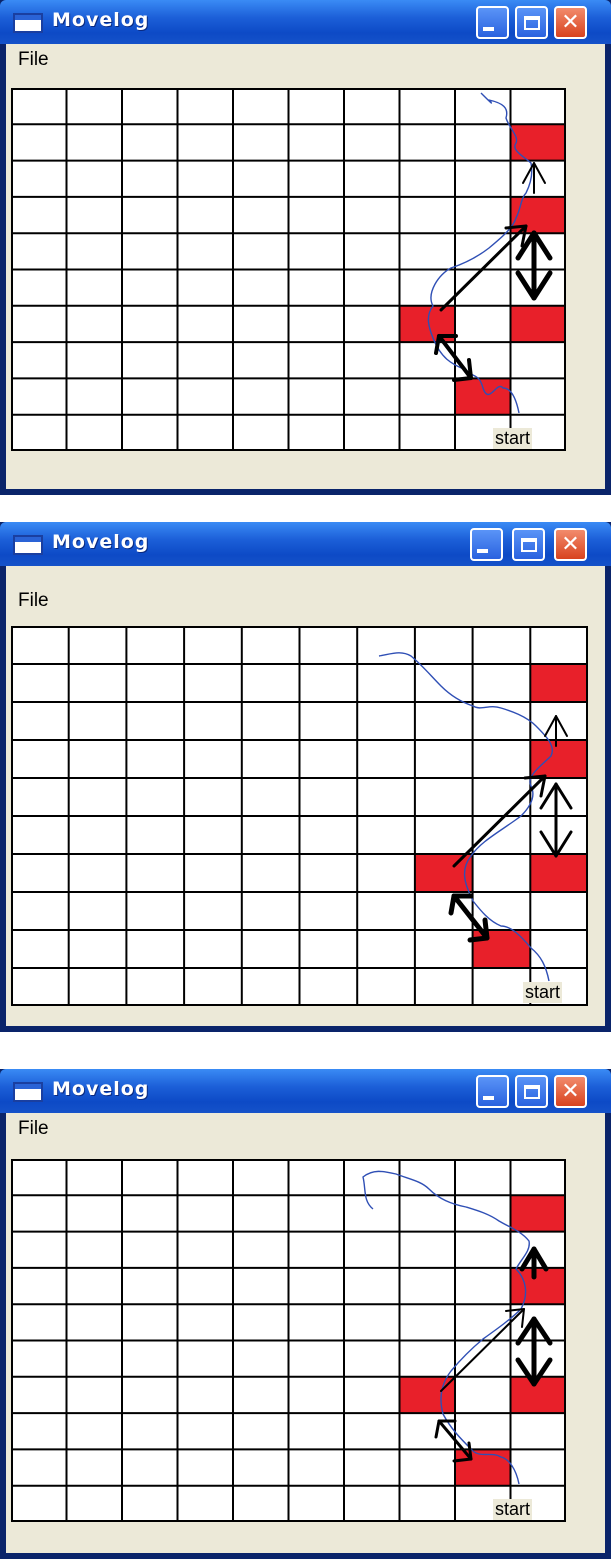 This screenshot has width=611, height=1559. What do you see at coordinates (534, 178) in the screenshot?
I see `move-arrow-up-small` at bounding box center [534, 178].